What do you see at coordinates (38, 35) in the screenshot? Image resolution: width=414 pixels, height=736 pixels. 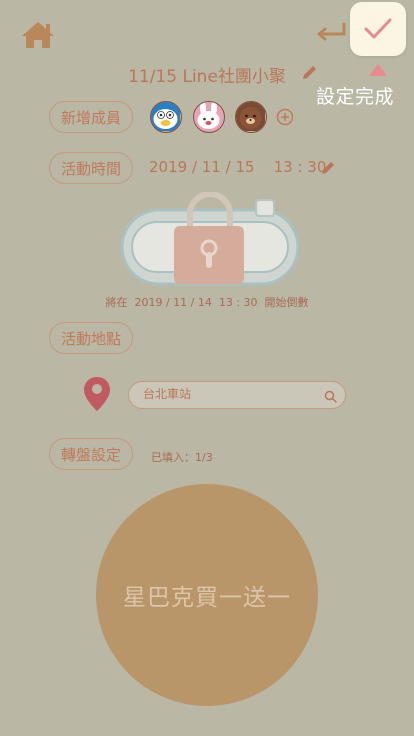 I see `home-icon` at bounding box center [38, 35].